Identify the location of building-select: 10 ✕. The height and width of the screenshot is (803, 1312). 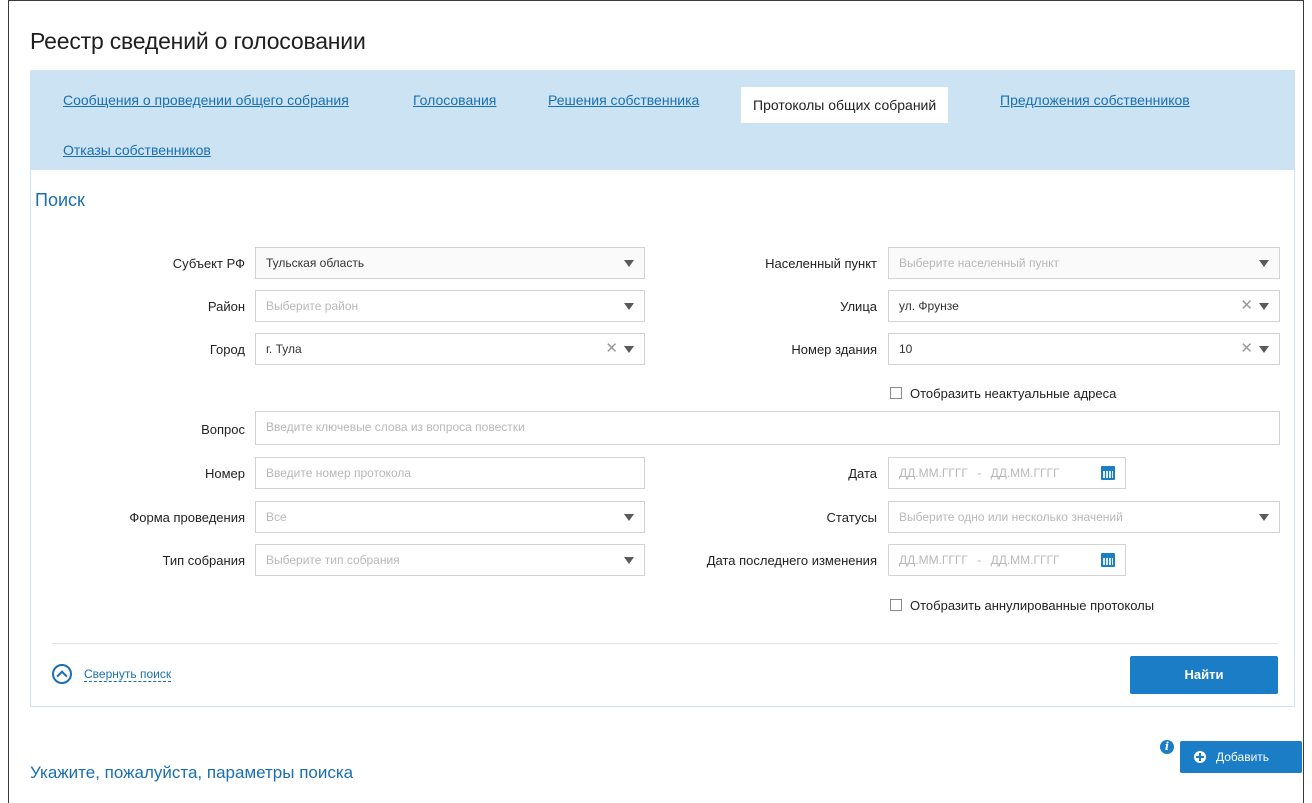
(1084, 349).